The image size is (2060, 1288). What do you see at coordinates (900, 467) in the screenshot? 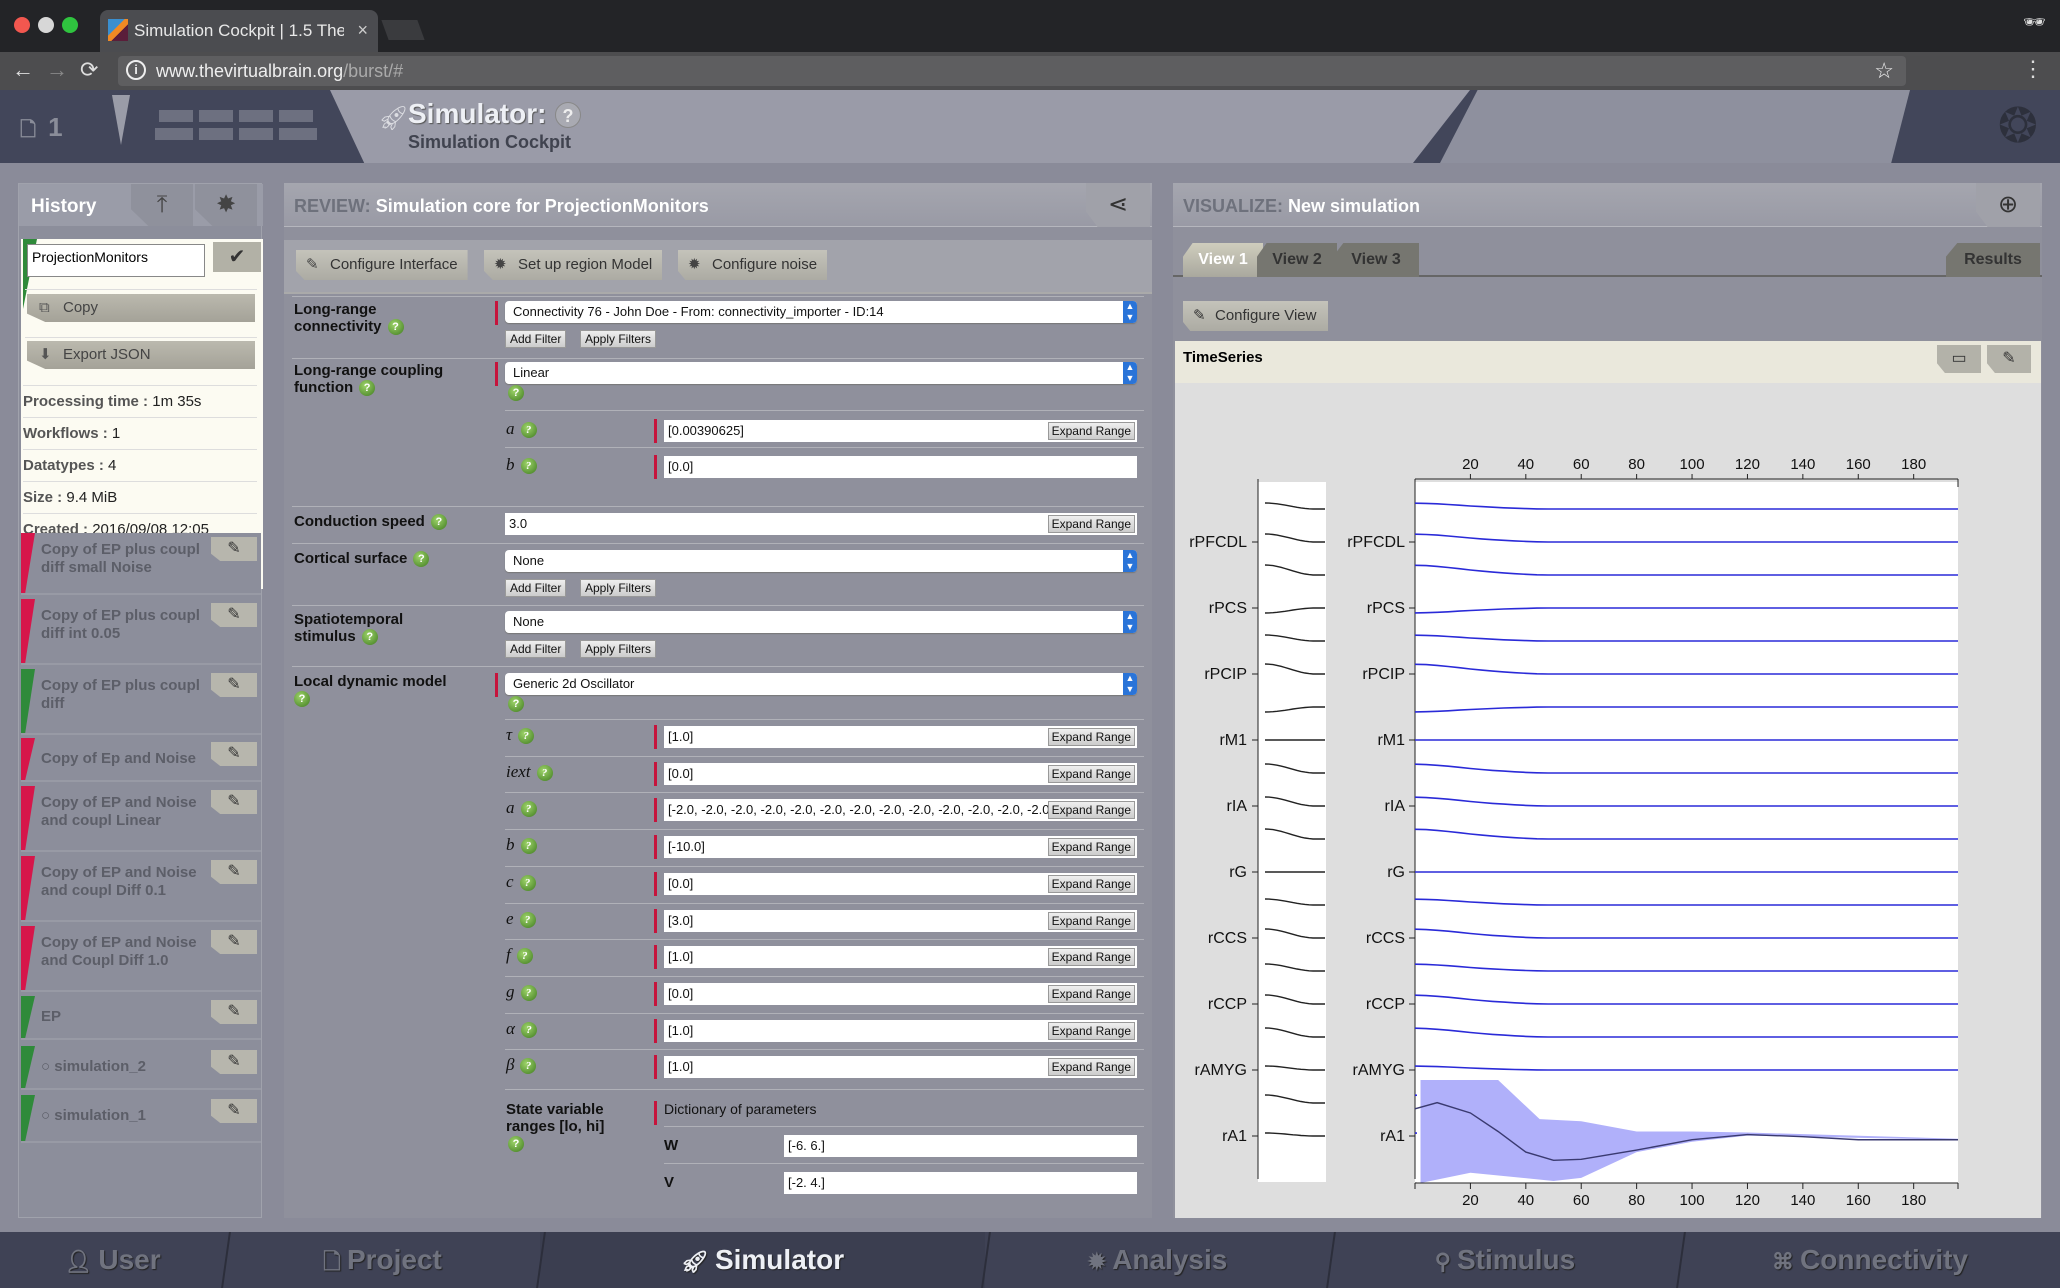
I see `coupling-b-input: [0.0]` at bounding box center [900, 467].